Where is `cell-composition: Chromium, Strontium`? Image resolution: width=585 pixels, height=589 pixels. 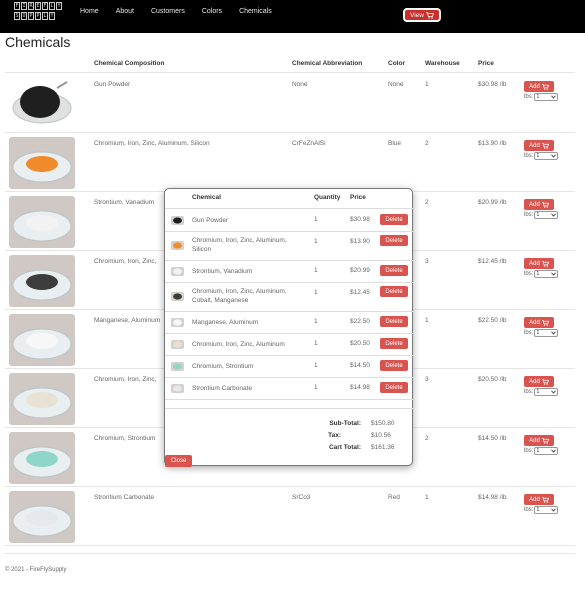
cell-composition: Chromium, Strontium is located at coordinates (125, 438).